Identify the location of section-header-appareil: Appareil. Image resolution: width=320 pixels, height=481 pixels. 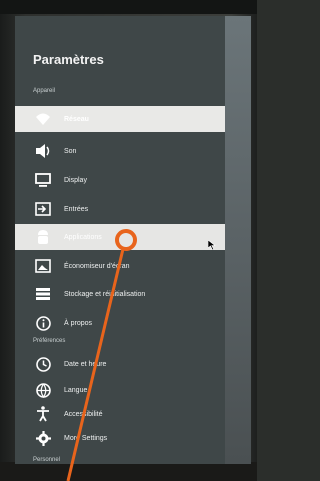
(44, 91).